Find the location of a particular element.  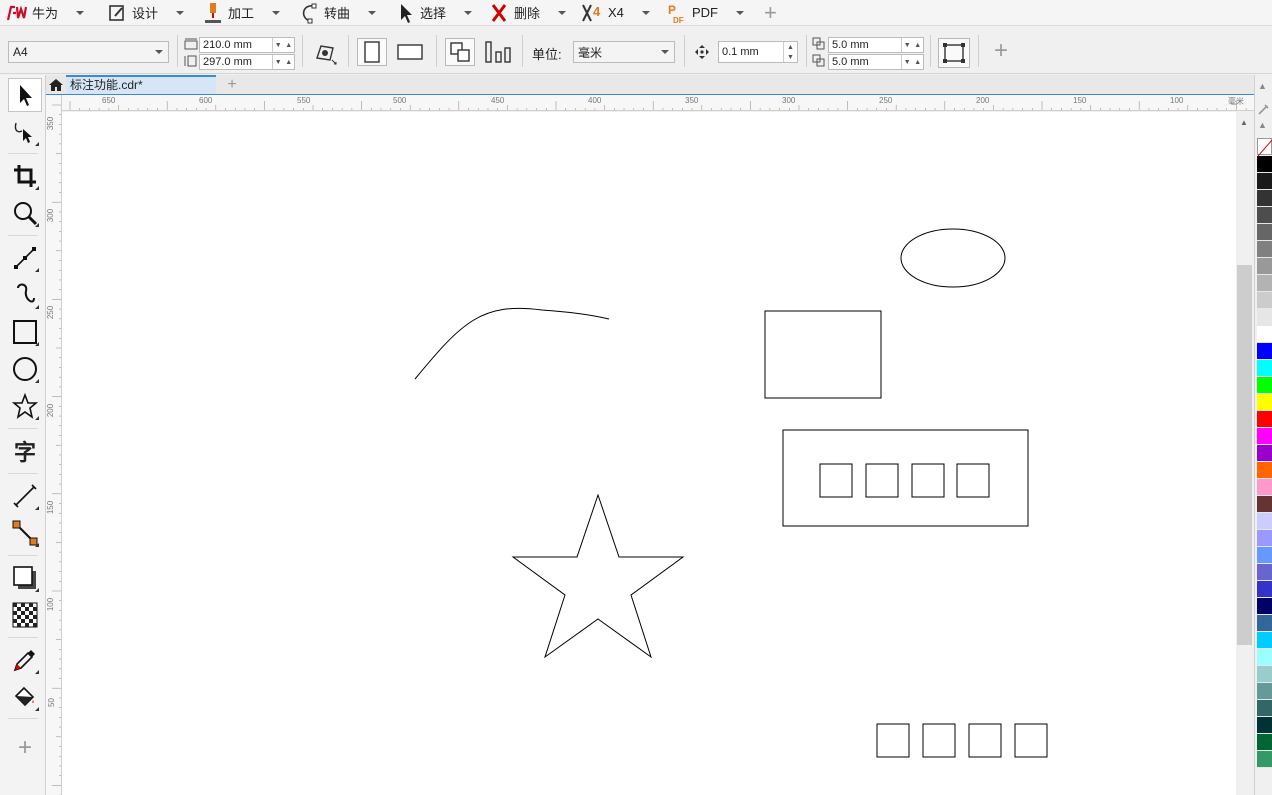

menu-niuwei: 牛为 is located at coordinates (50, 13).